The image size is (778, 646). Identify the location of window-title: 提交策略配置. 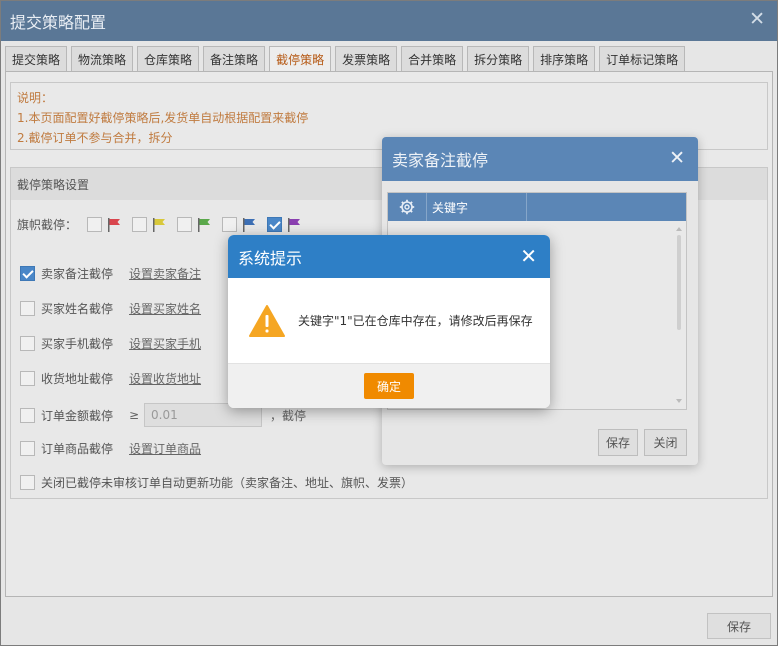
(58, 22).